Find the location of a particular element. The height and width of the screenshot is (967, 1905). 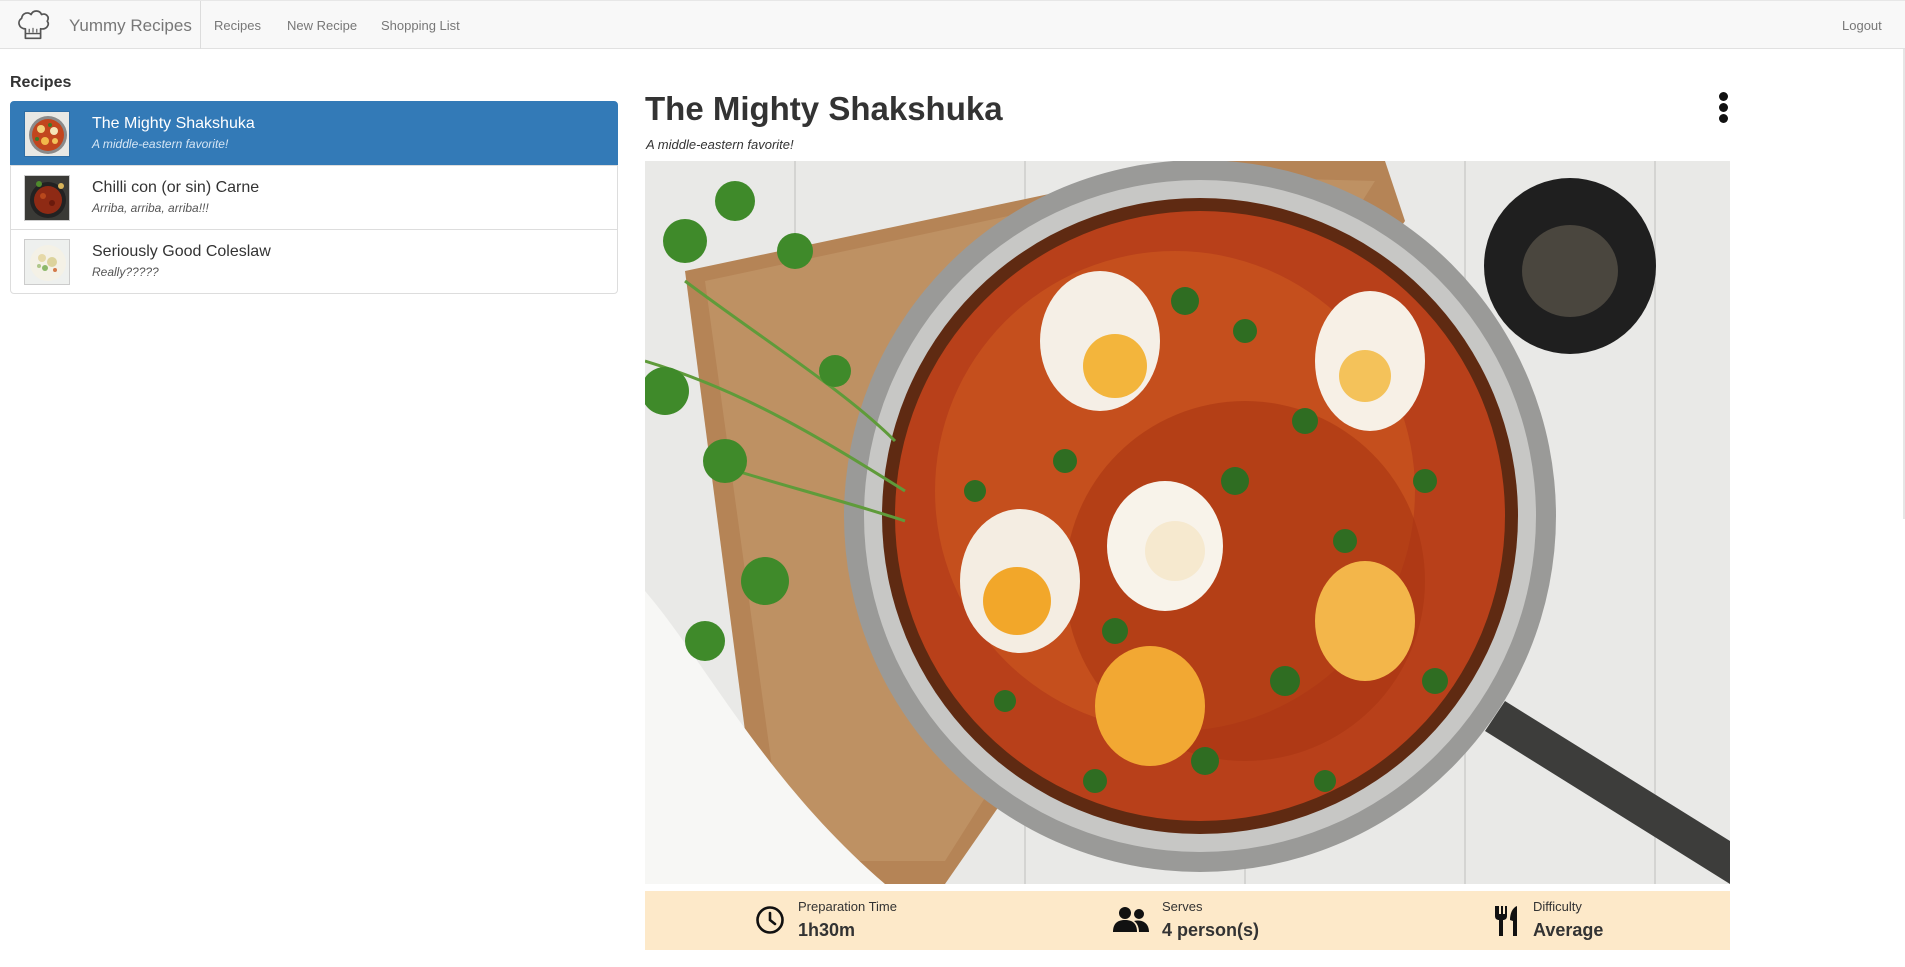

nav-recipes-link: Recipes is located at coordinates (237, 25).